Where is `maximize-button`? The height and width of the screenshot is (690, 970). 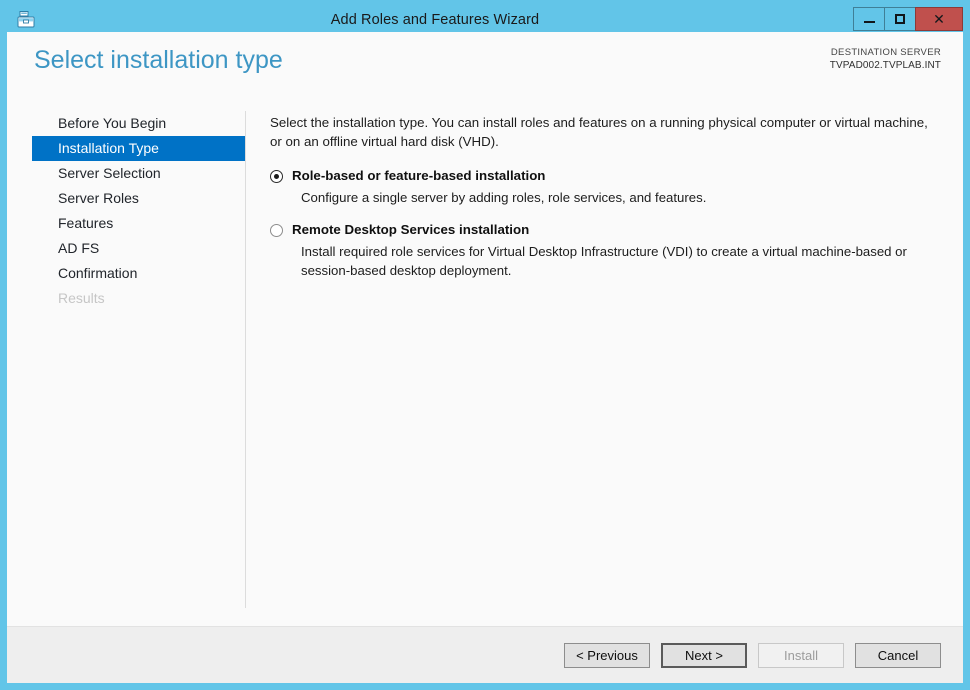
maximize-button is located at coordinates (899, 19).